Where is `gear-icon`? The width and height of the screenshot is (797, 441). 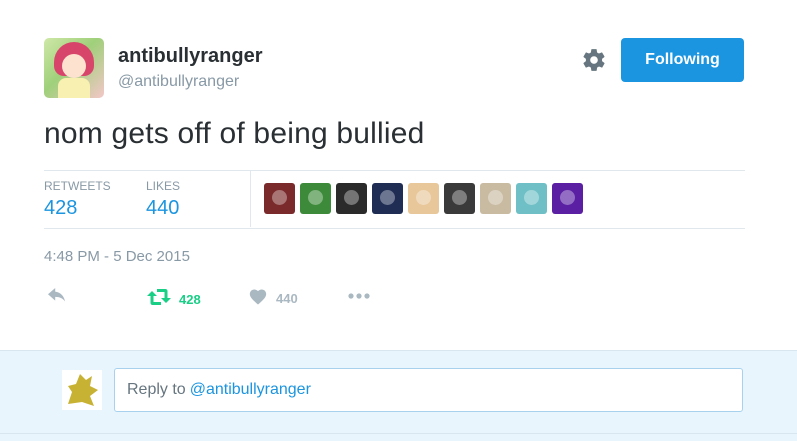 gear-icon is located at coordinates (594, 60).